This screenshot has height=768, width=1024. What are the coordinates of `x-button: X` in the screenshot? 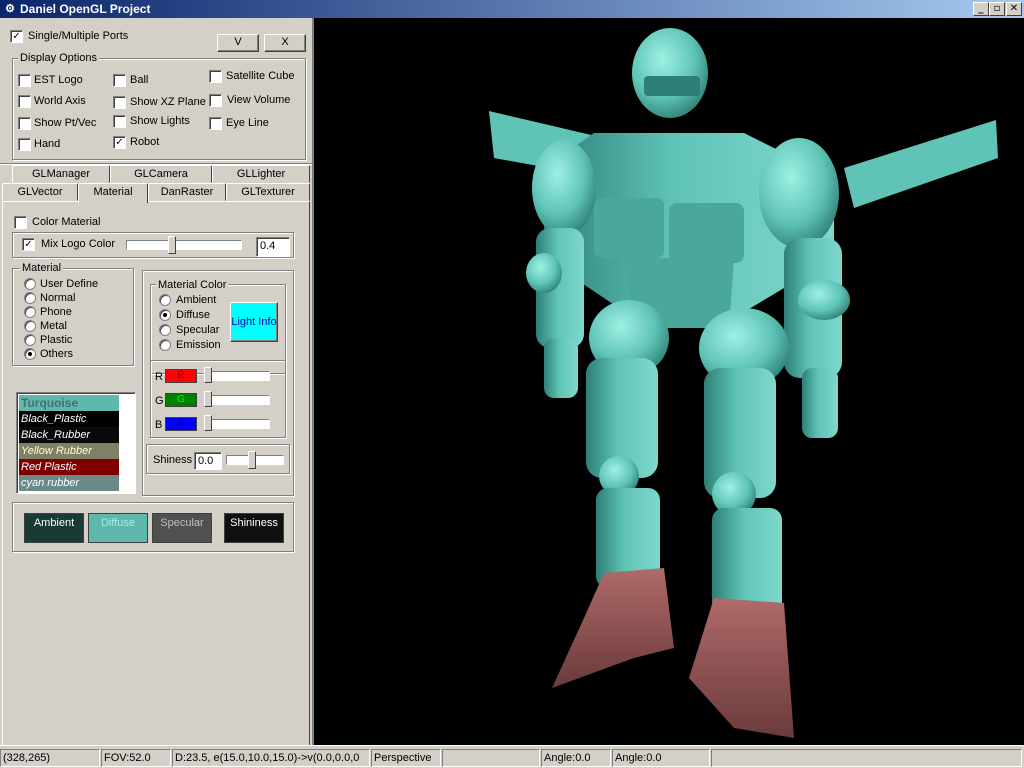 It's located at (285, 43).